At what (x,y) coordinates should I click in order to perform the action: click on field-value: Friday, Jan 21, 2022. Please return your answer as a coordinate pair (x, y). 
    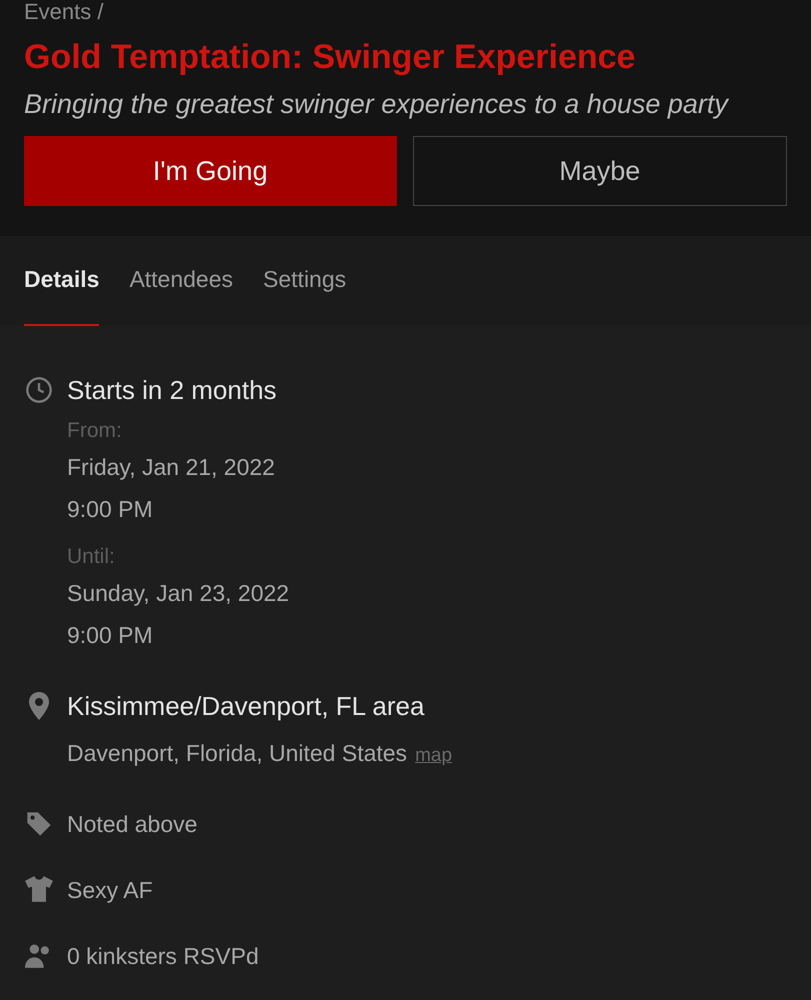
    Looking at the image, I should click on (171, 467).